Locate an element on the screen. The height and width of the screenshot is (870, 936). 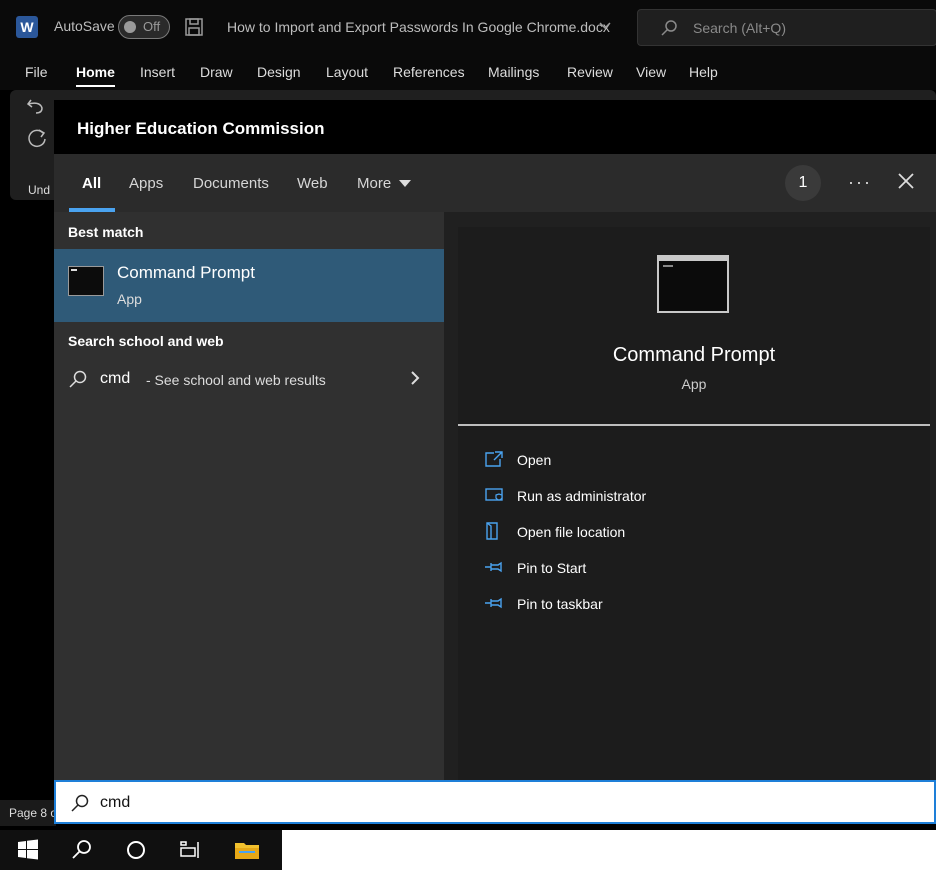
action-label: Pin to Start is located at coordinates (552, 568).